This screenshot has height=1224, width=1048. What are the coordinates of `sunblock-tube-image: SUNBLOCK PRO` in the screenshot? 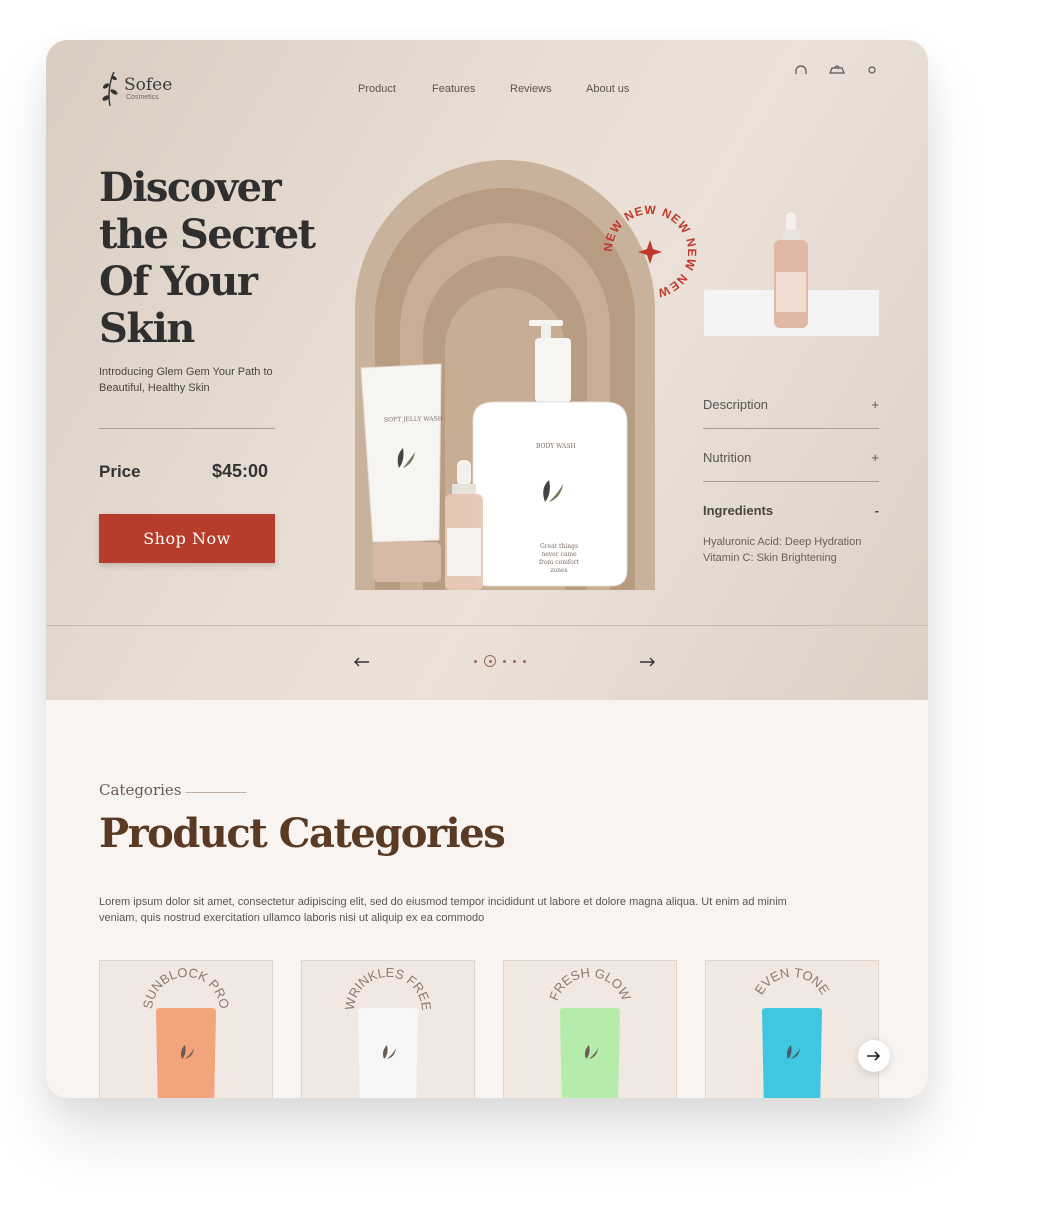 It's located at (186, 1031).